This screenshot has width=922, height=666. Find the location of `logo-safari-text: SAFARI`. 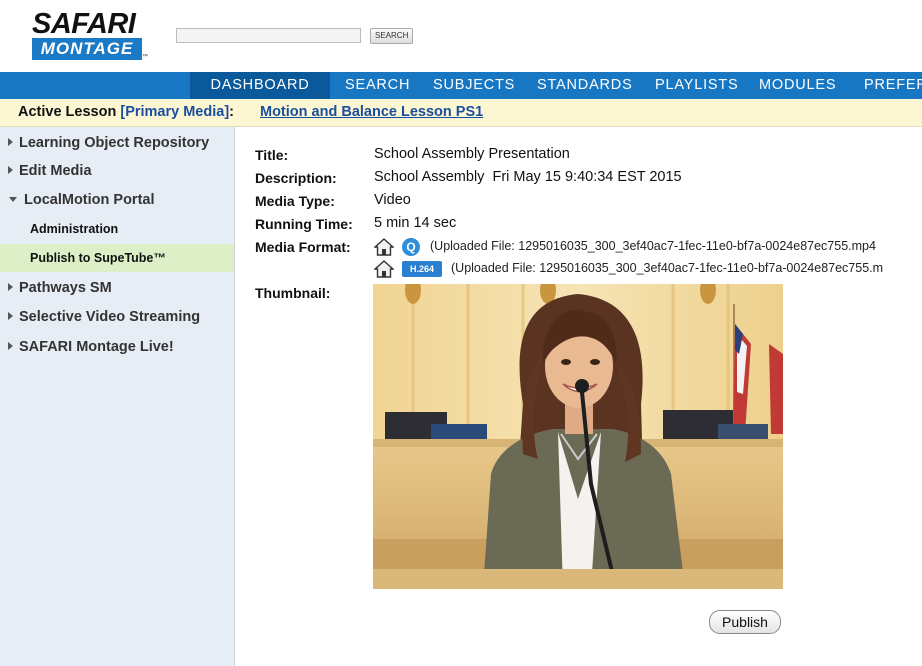

logo-safari-text: SAFARI is located at coordinates (84, 24).